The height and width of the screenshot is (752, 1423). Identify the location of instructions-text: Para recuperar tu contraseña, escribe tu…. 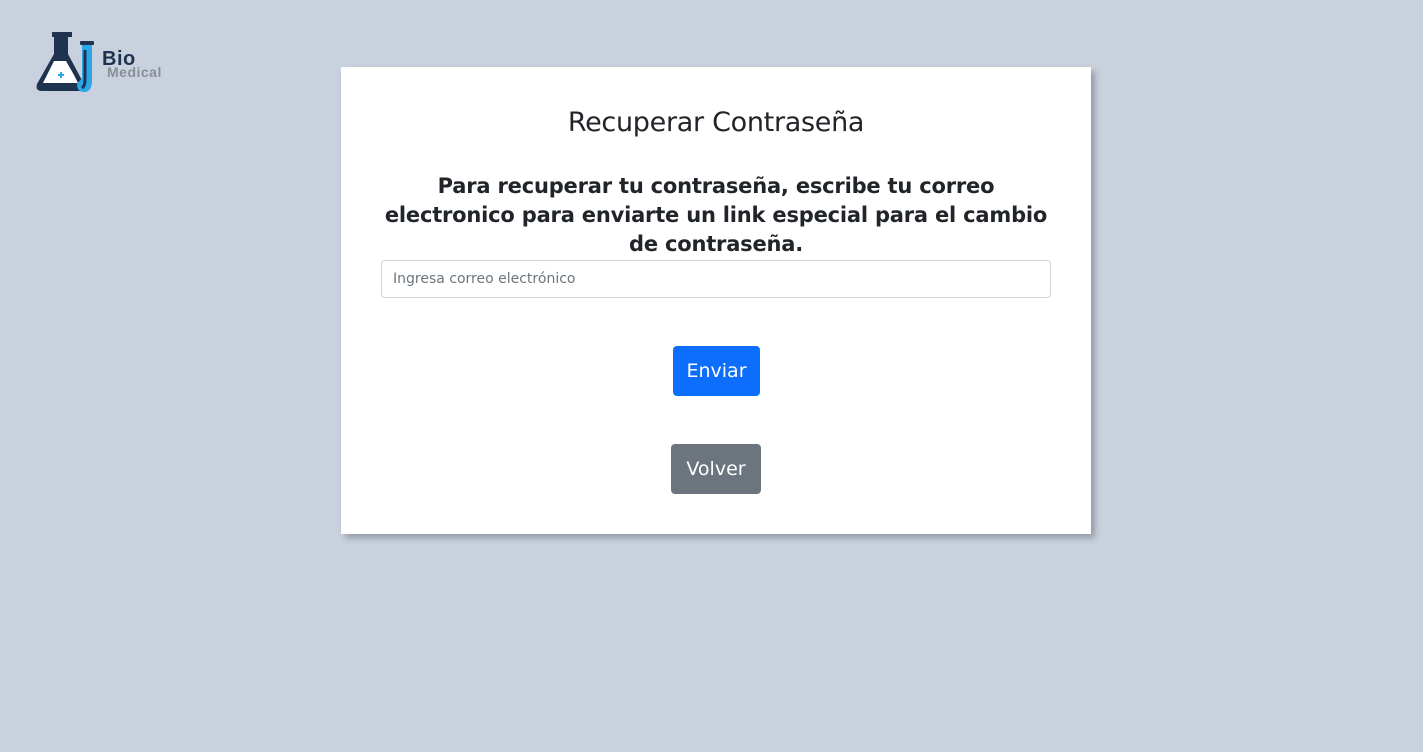
(716, 215).